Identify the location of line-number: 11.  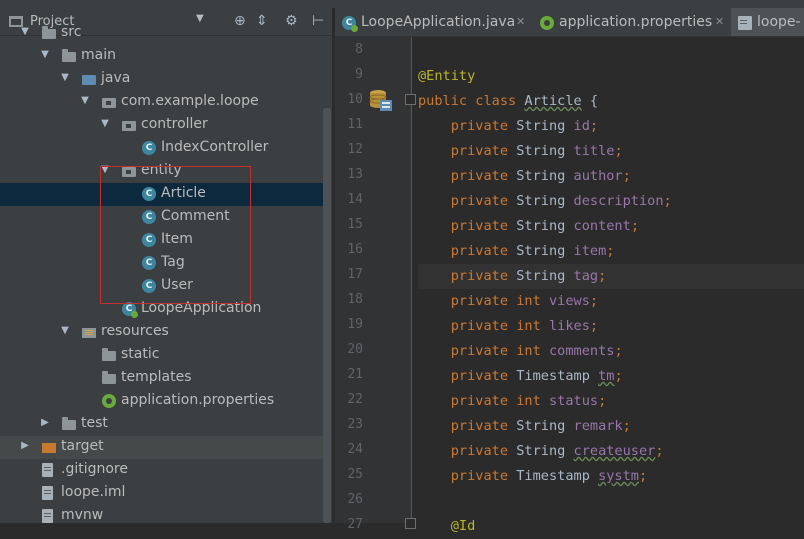
(355, 124).